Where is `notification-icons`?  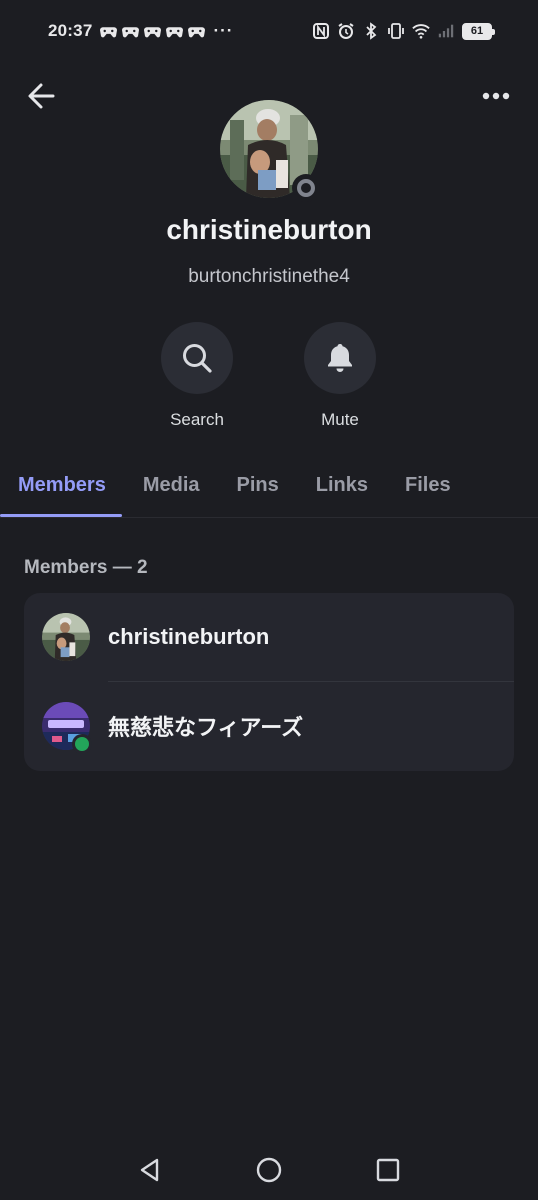
notification-icons is located at coordinates (153, 31).